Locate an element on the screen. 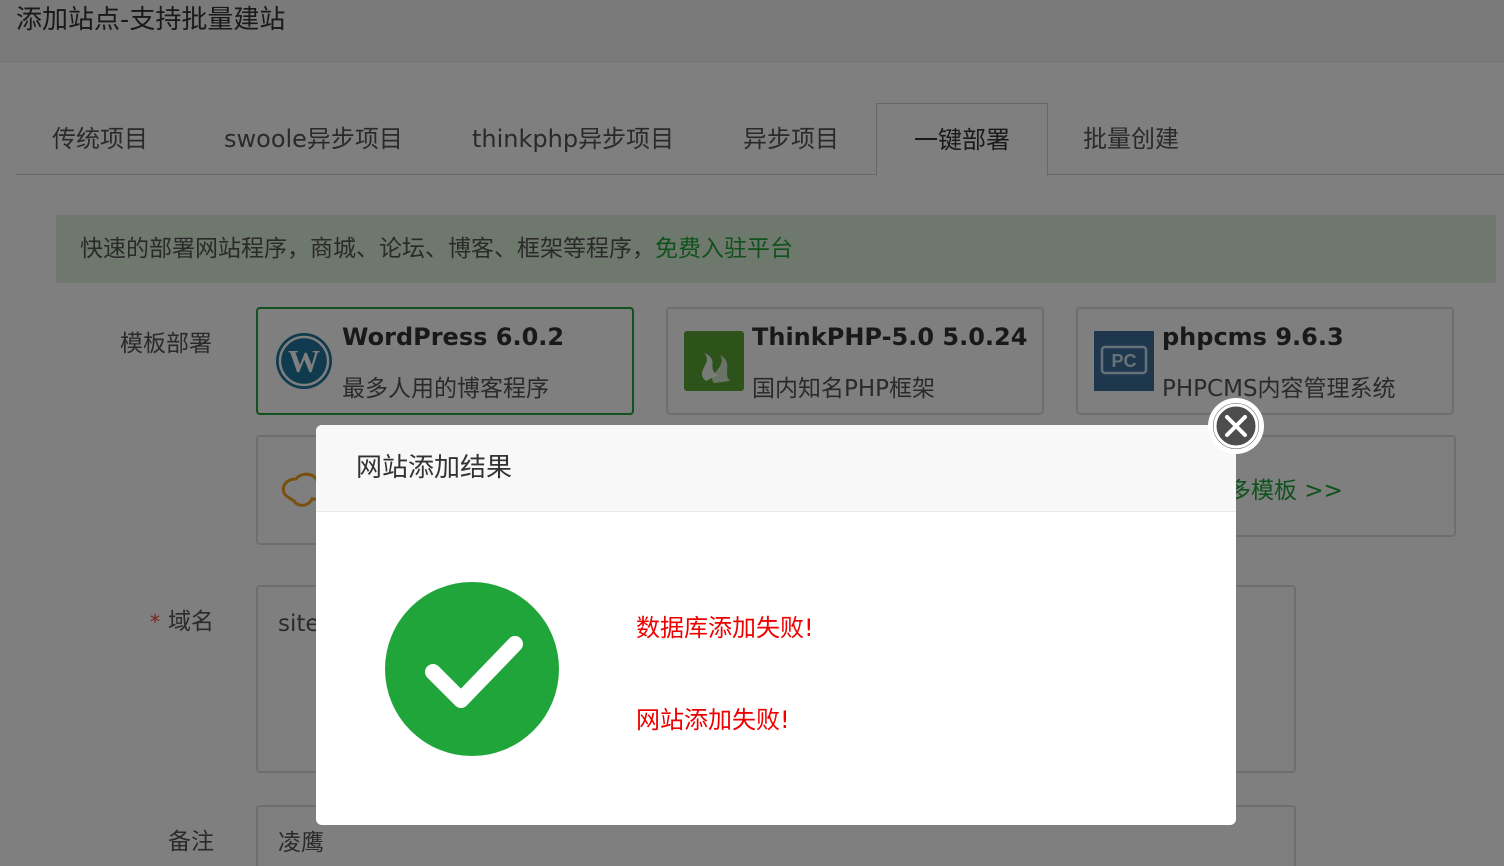  dialog-header: 网站添加结果 is located at coordinates (776, 468).